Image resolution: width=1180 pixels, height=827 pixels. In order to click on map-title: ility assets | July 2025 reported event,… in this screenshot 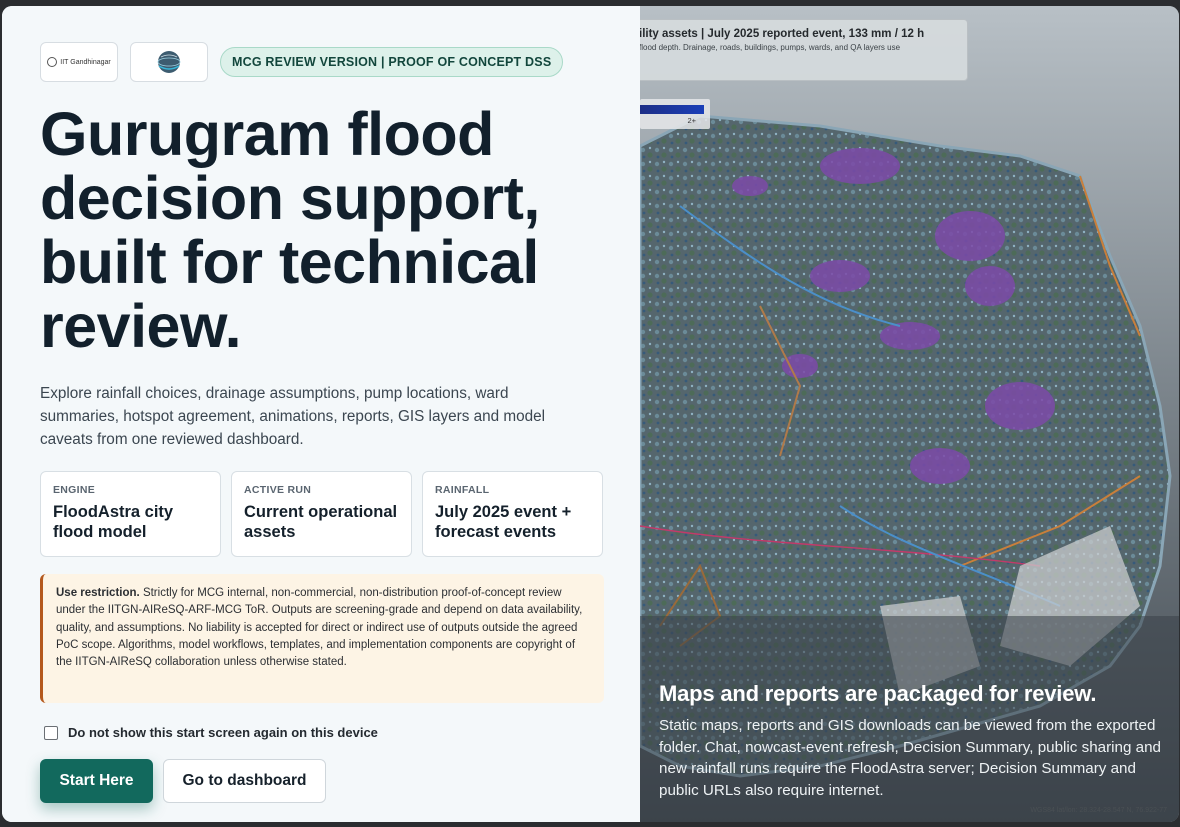, I will do `click(782, 34)`.